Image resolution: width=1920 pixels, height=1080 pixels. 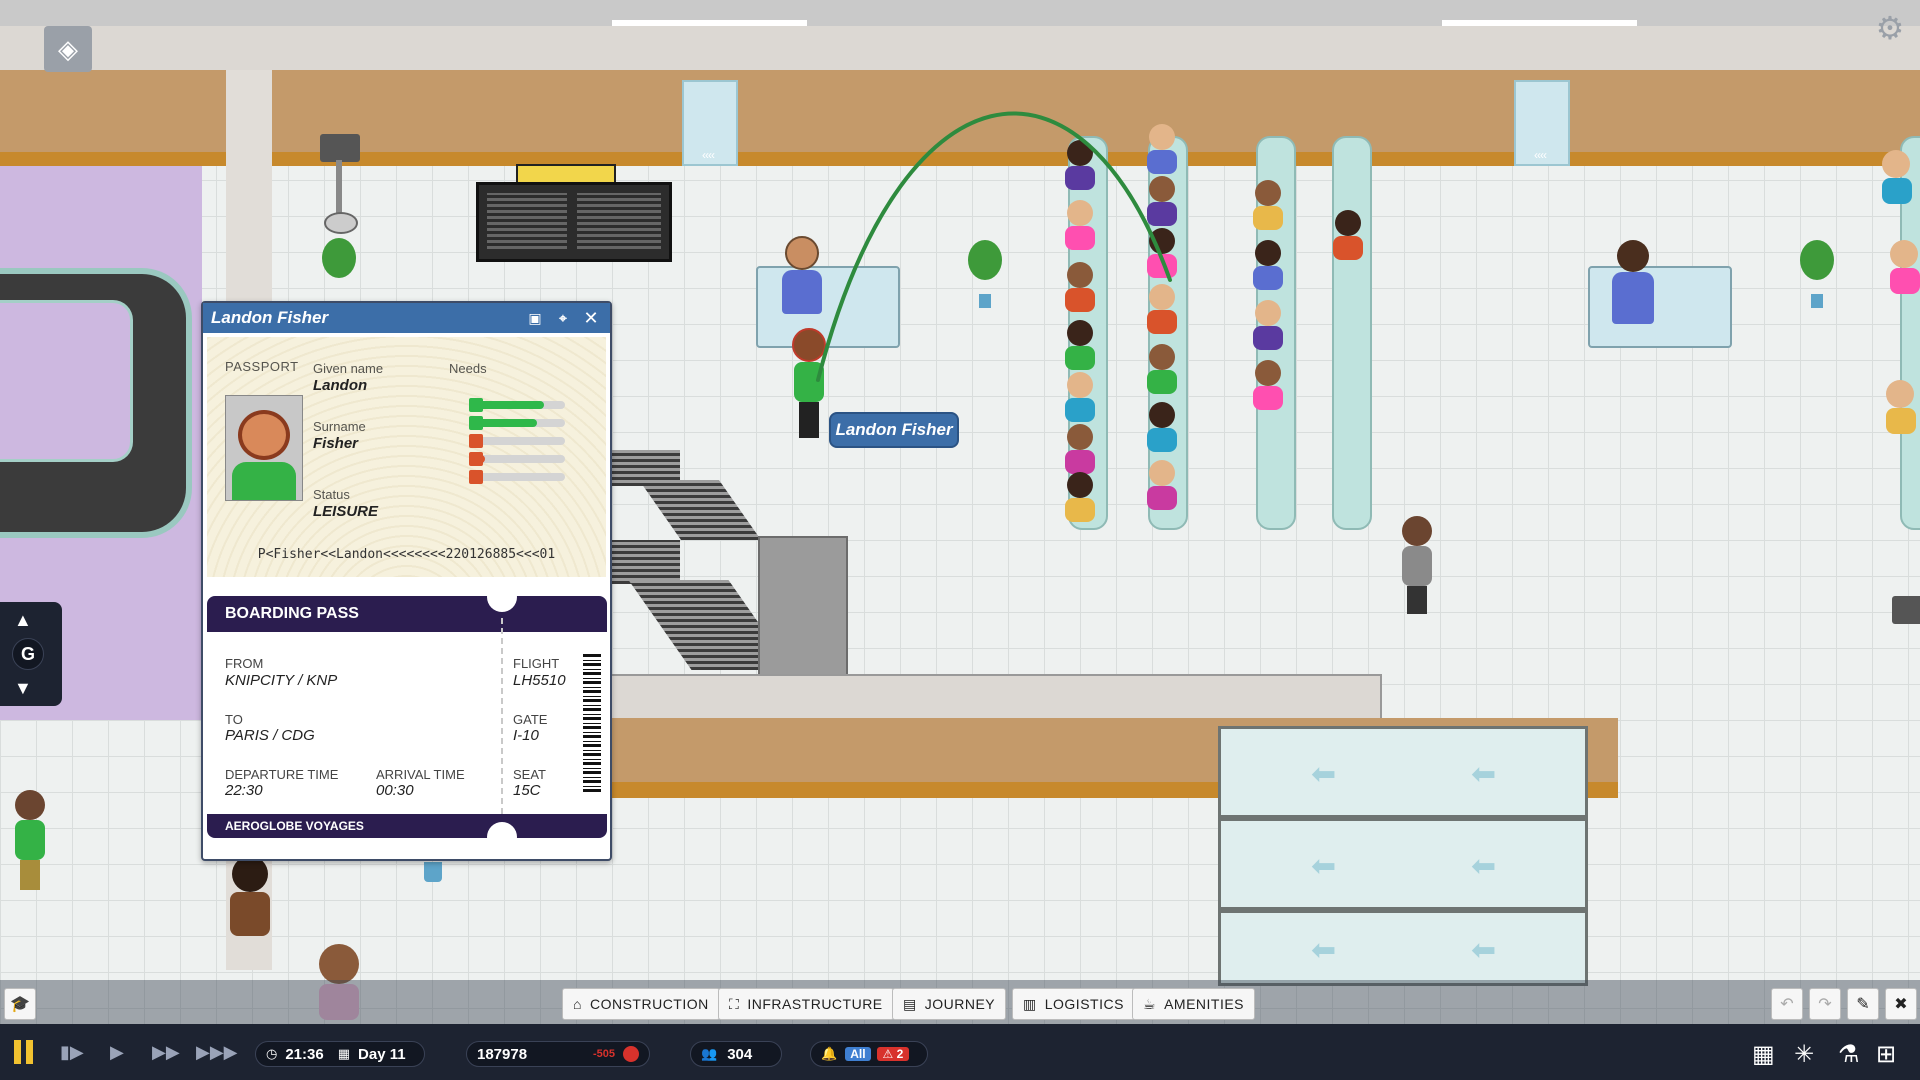 What do you see at coordinates (28, 654) in the screenshot?
I see `current-floor-label: G` at bounding box center [28, 654].